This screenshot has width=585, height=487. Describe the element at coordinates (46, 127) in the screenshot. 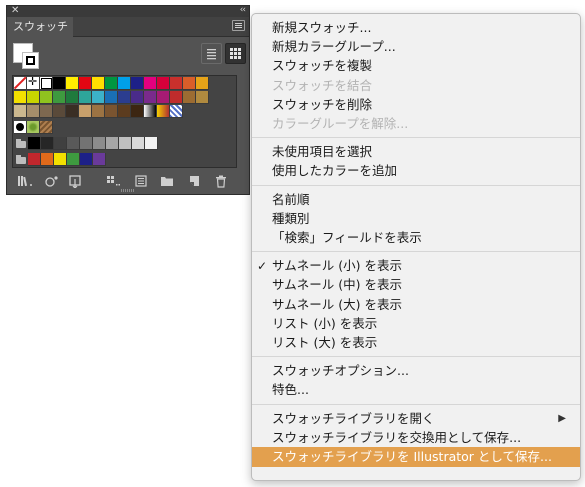

I see `swatch-pat3` at that location.